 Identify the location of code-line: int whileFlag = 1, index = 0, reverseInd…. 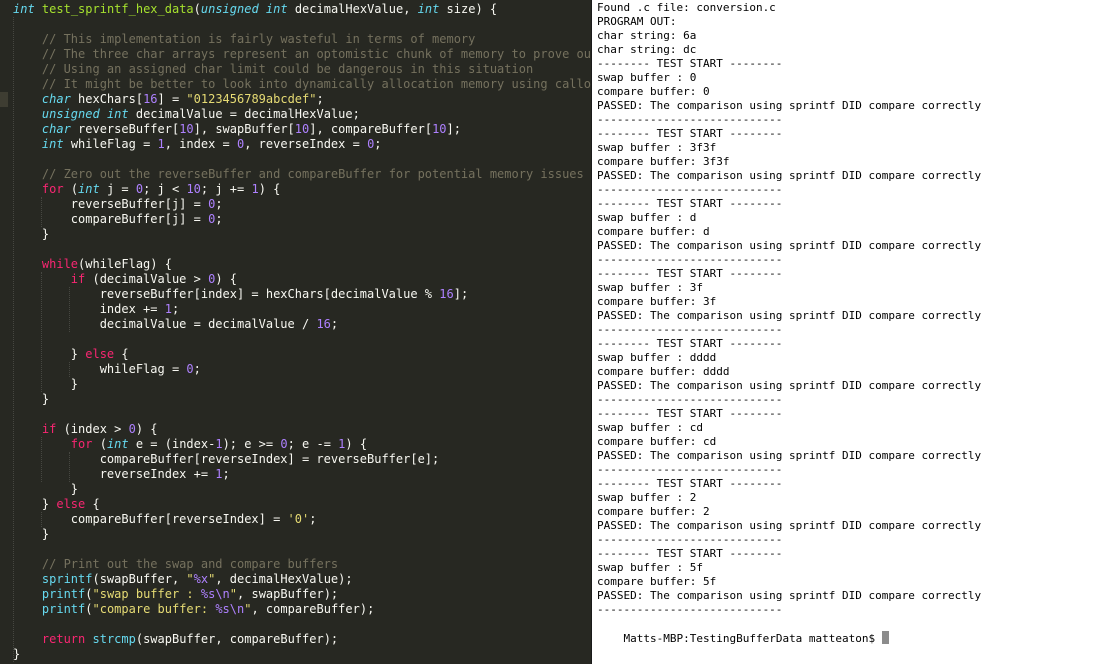
(197, 144).